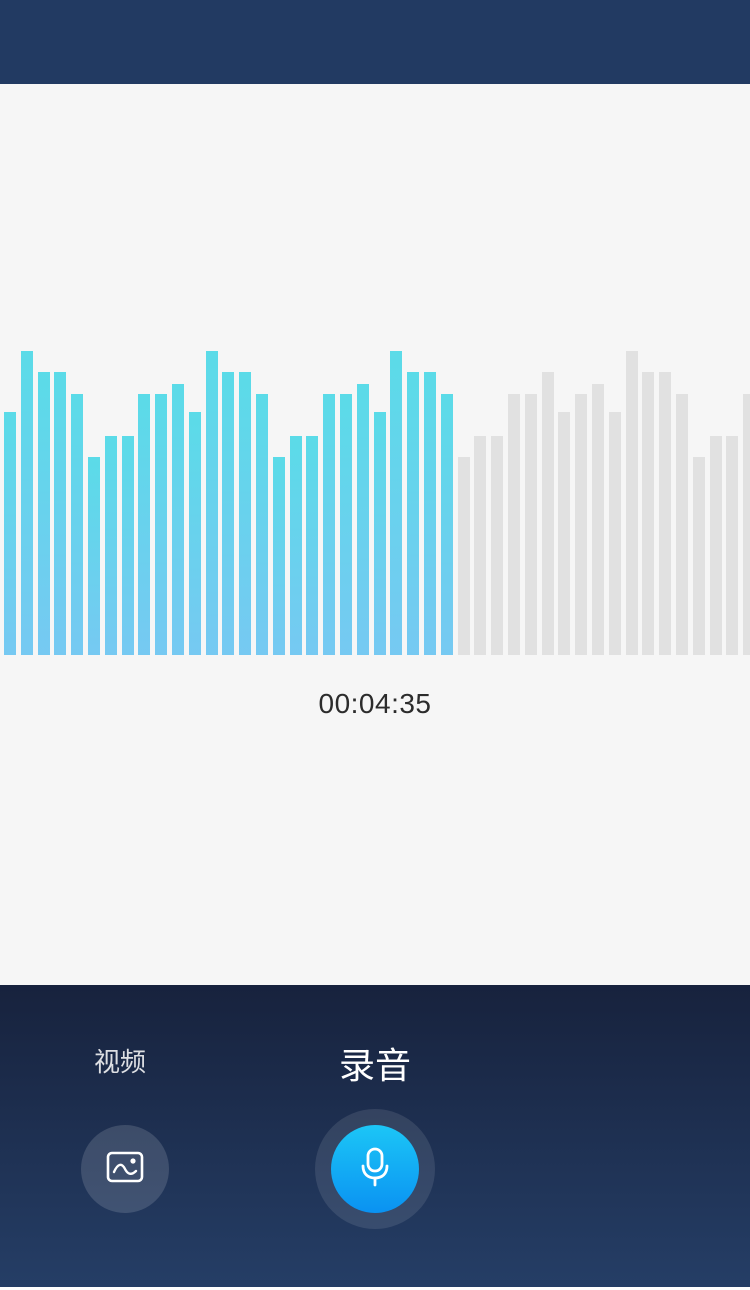  I want to click on top-bar, so click(375, 42).